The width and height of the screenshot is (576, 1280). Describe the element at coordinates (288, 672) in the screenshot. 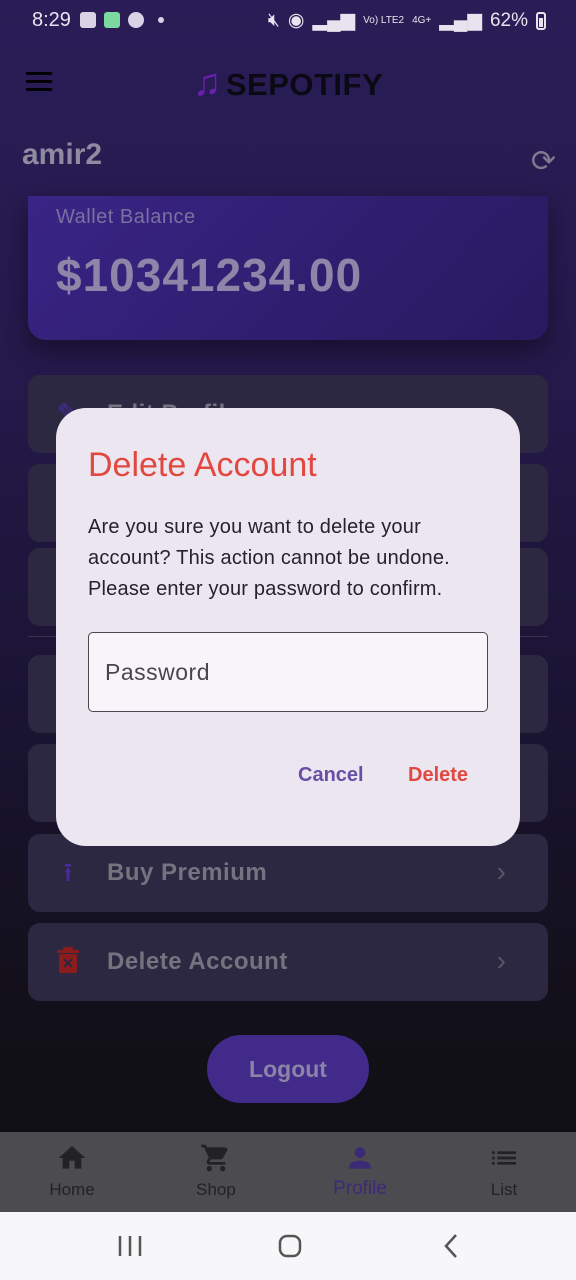

I see `password-field` at that location.